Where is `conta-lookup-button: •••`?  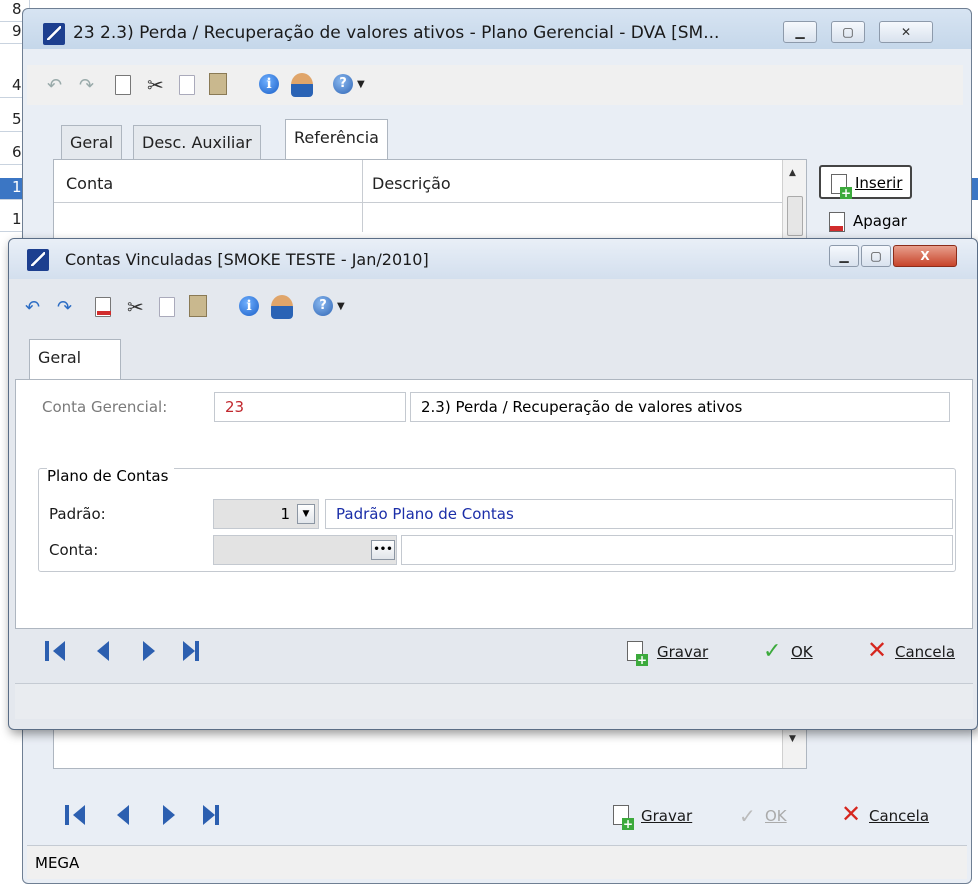 conta-lookup-button: ••• is located at coordinates (383, 550).